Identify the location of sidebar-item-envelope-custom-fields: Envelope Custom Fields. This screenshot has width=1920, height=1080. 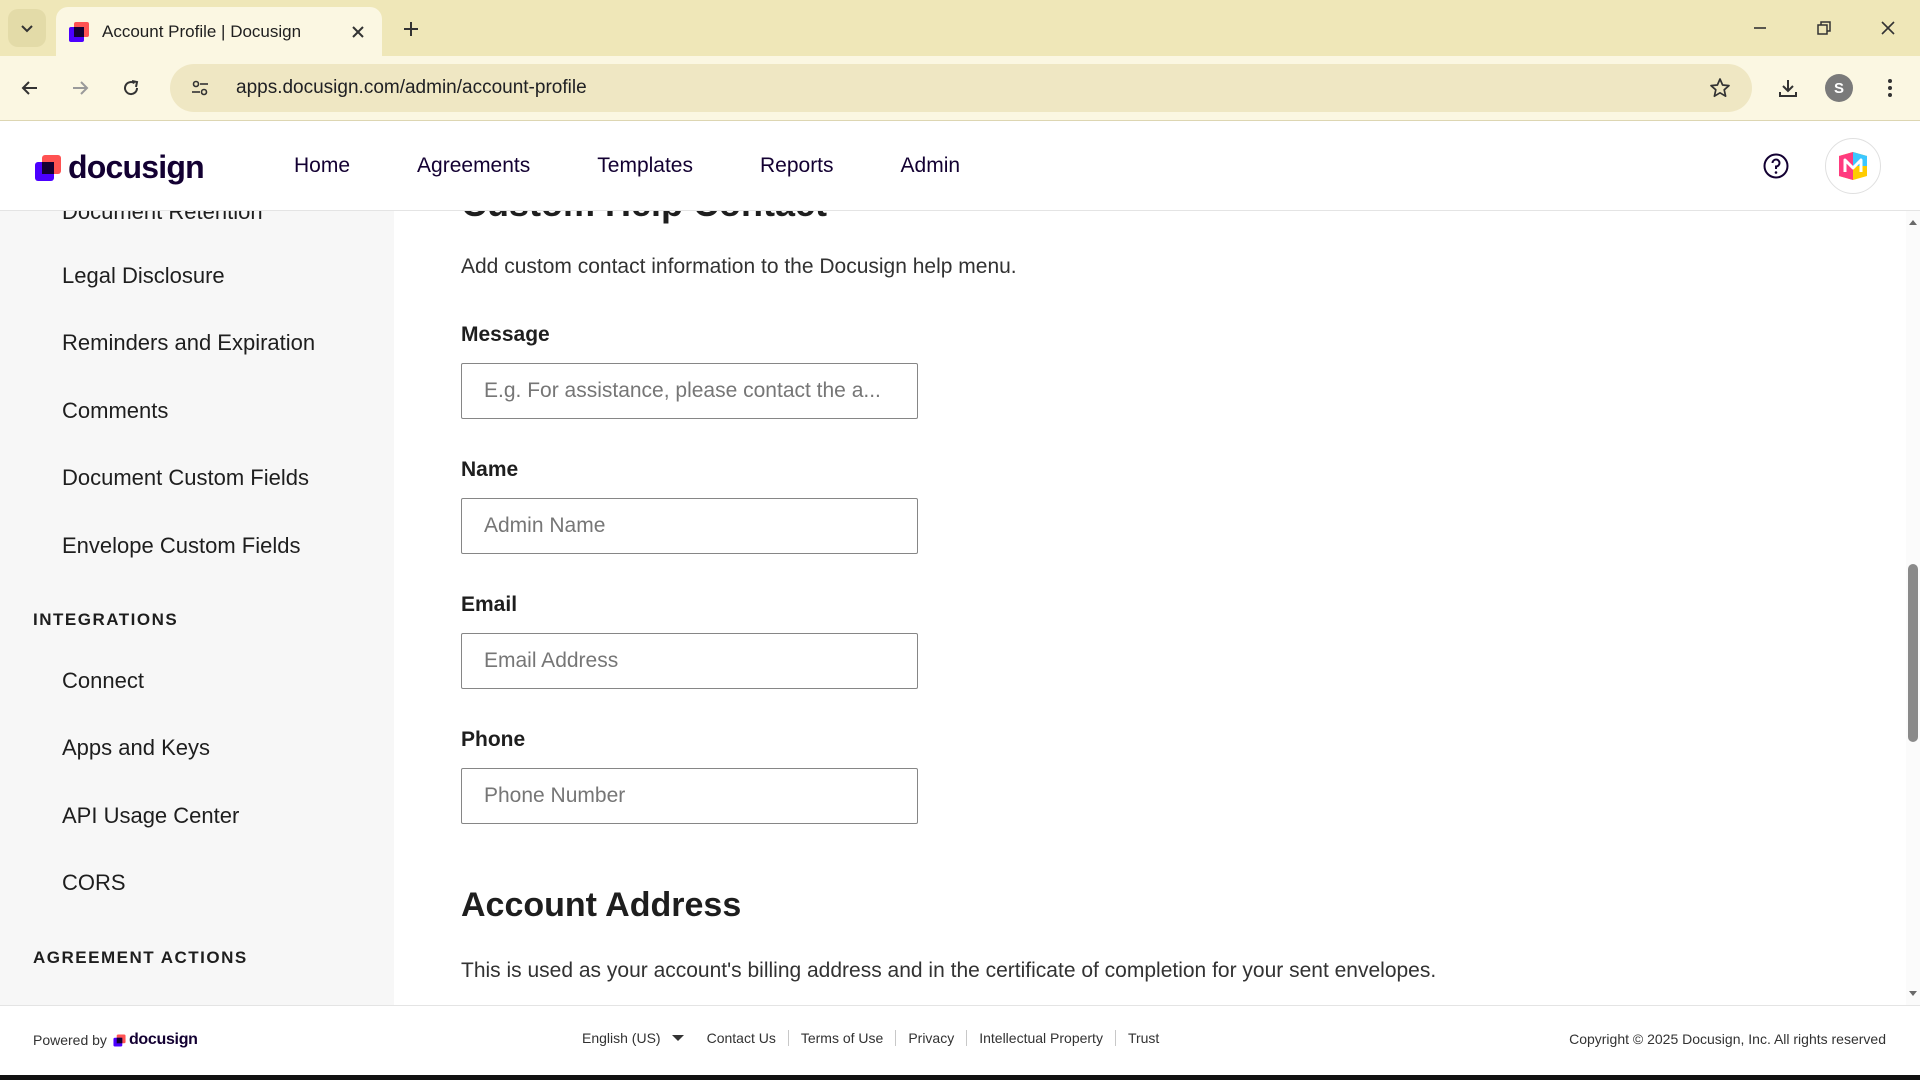
(181, 546).